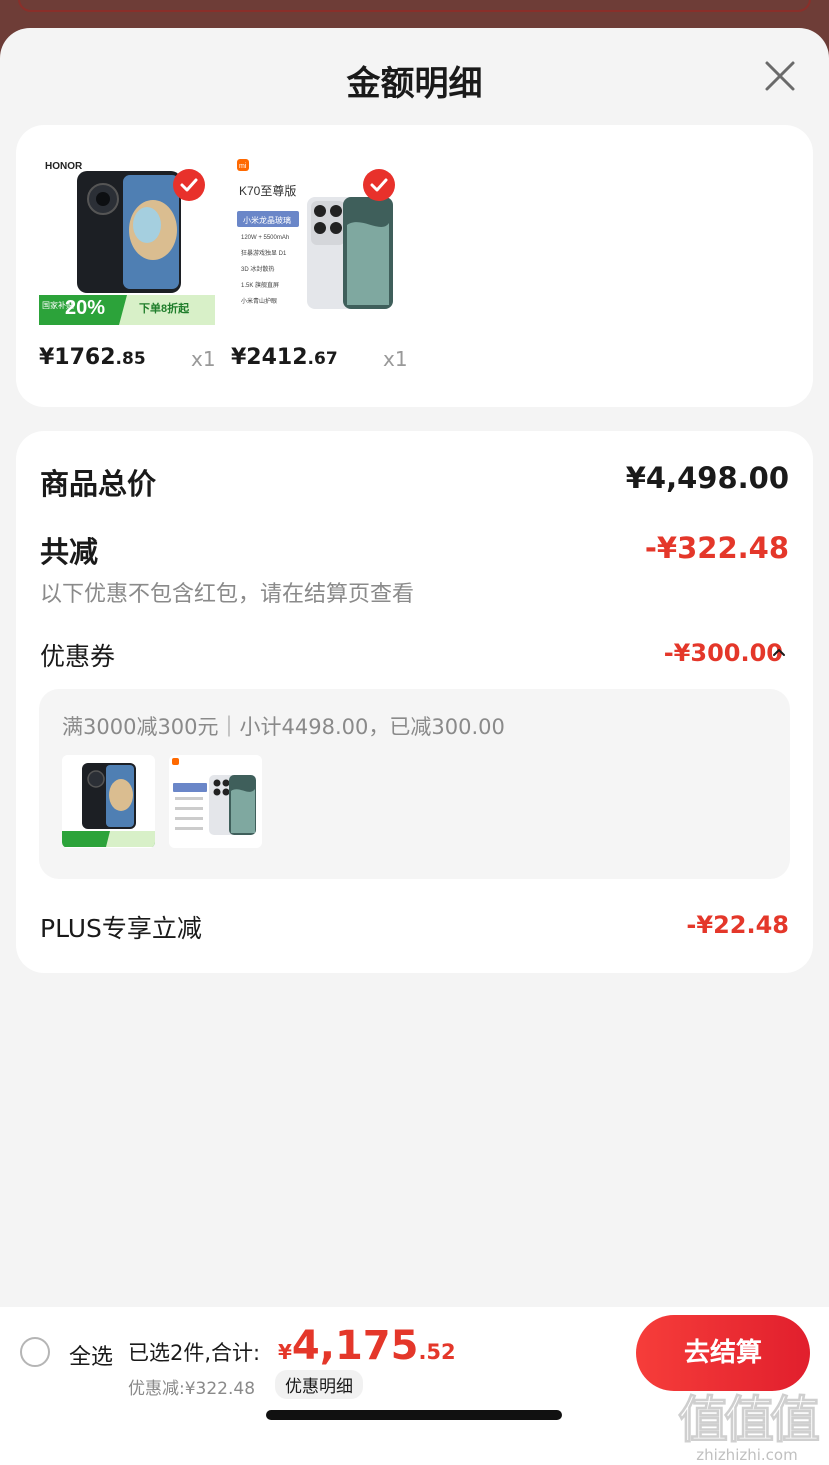 This screenshot has width=829, height=1465. Describe the element at coordinates (91, 1355) in the screenshot. I see `select-all-label: 全选` at that location.